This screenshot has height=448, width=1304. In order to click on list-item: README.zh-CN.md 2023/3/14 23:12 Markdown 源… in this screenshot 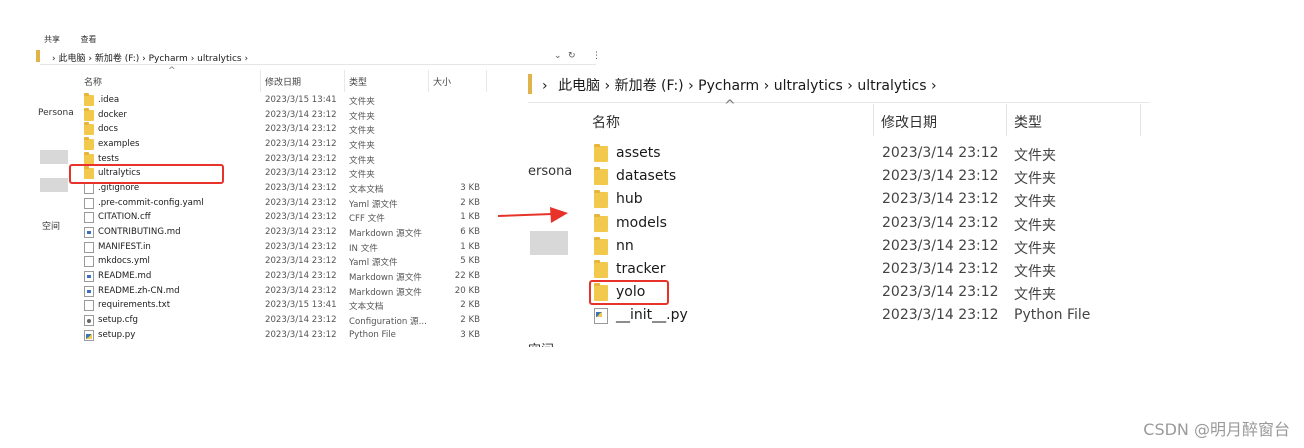, I will do `click(284, 292)`.